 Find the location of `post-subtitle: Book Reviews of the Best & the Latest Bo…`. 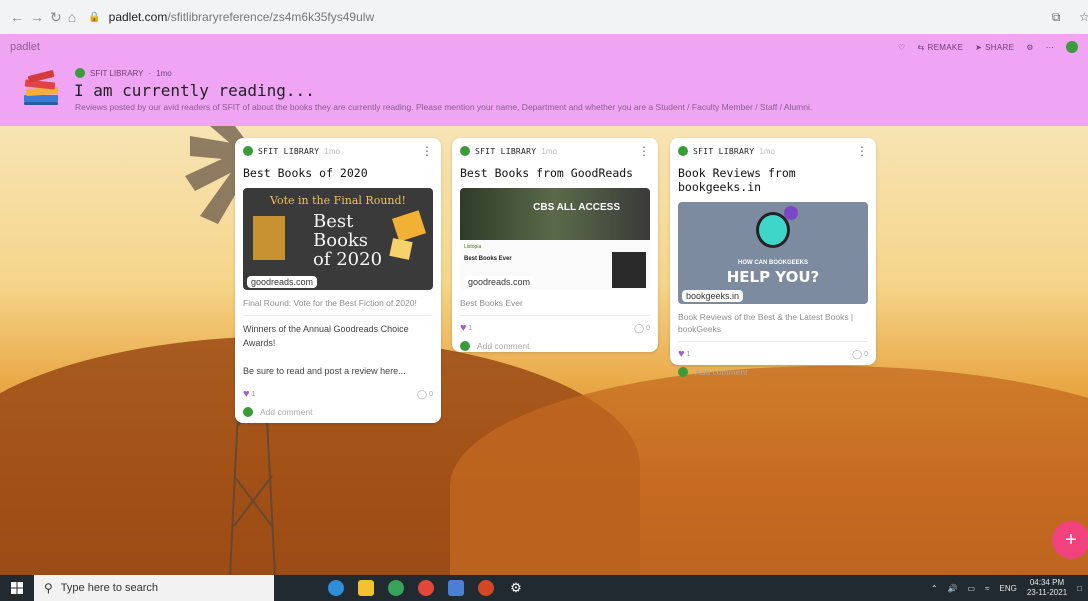

post-subtitle: Book Reviews of the Best & the Latest Bo… is located at coordinates (766, 323).